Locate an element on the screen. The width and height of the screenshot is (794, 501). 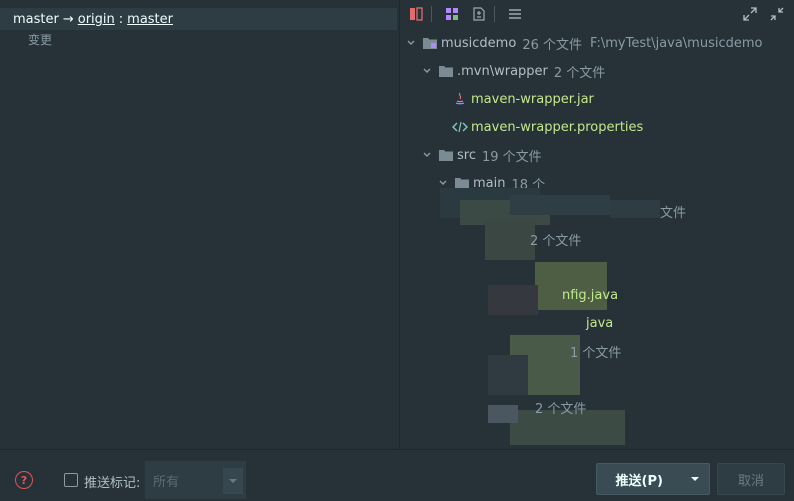
mvn-count: 2 个文件 is located at coordinates (579, 73).